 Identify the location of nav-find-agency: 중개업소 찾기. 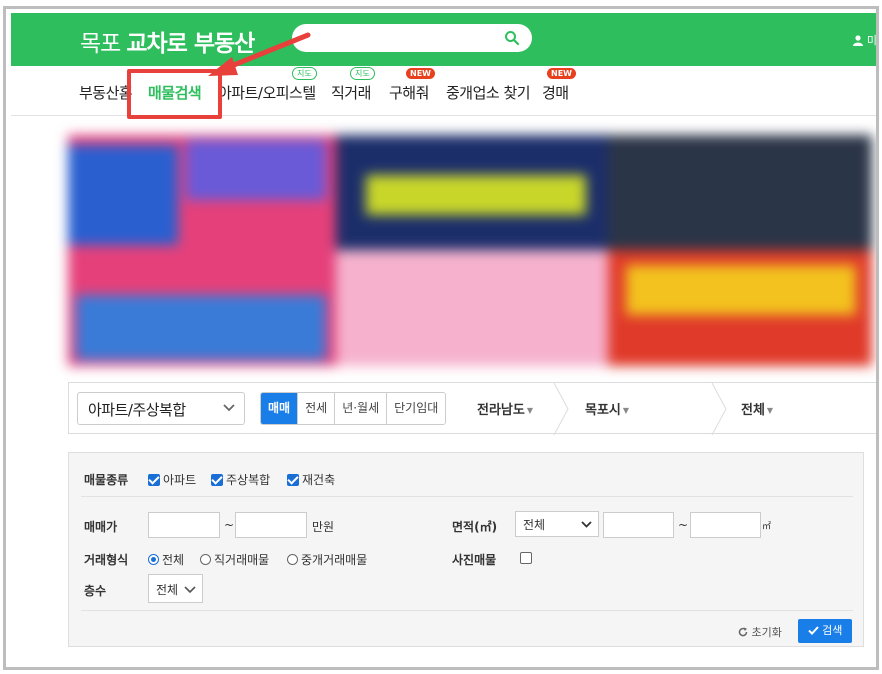
(488, 92).